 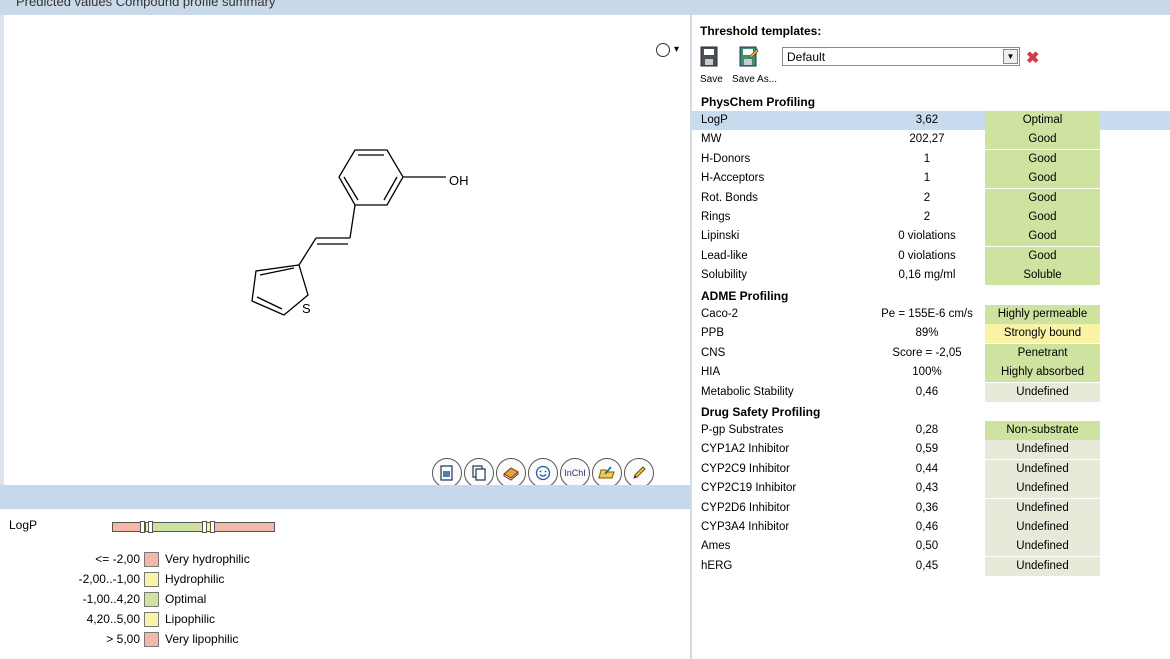 I want to click on open-button, so click(x=607, y=473).